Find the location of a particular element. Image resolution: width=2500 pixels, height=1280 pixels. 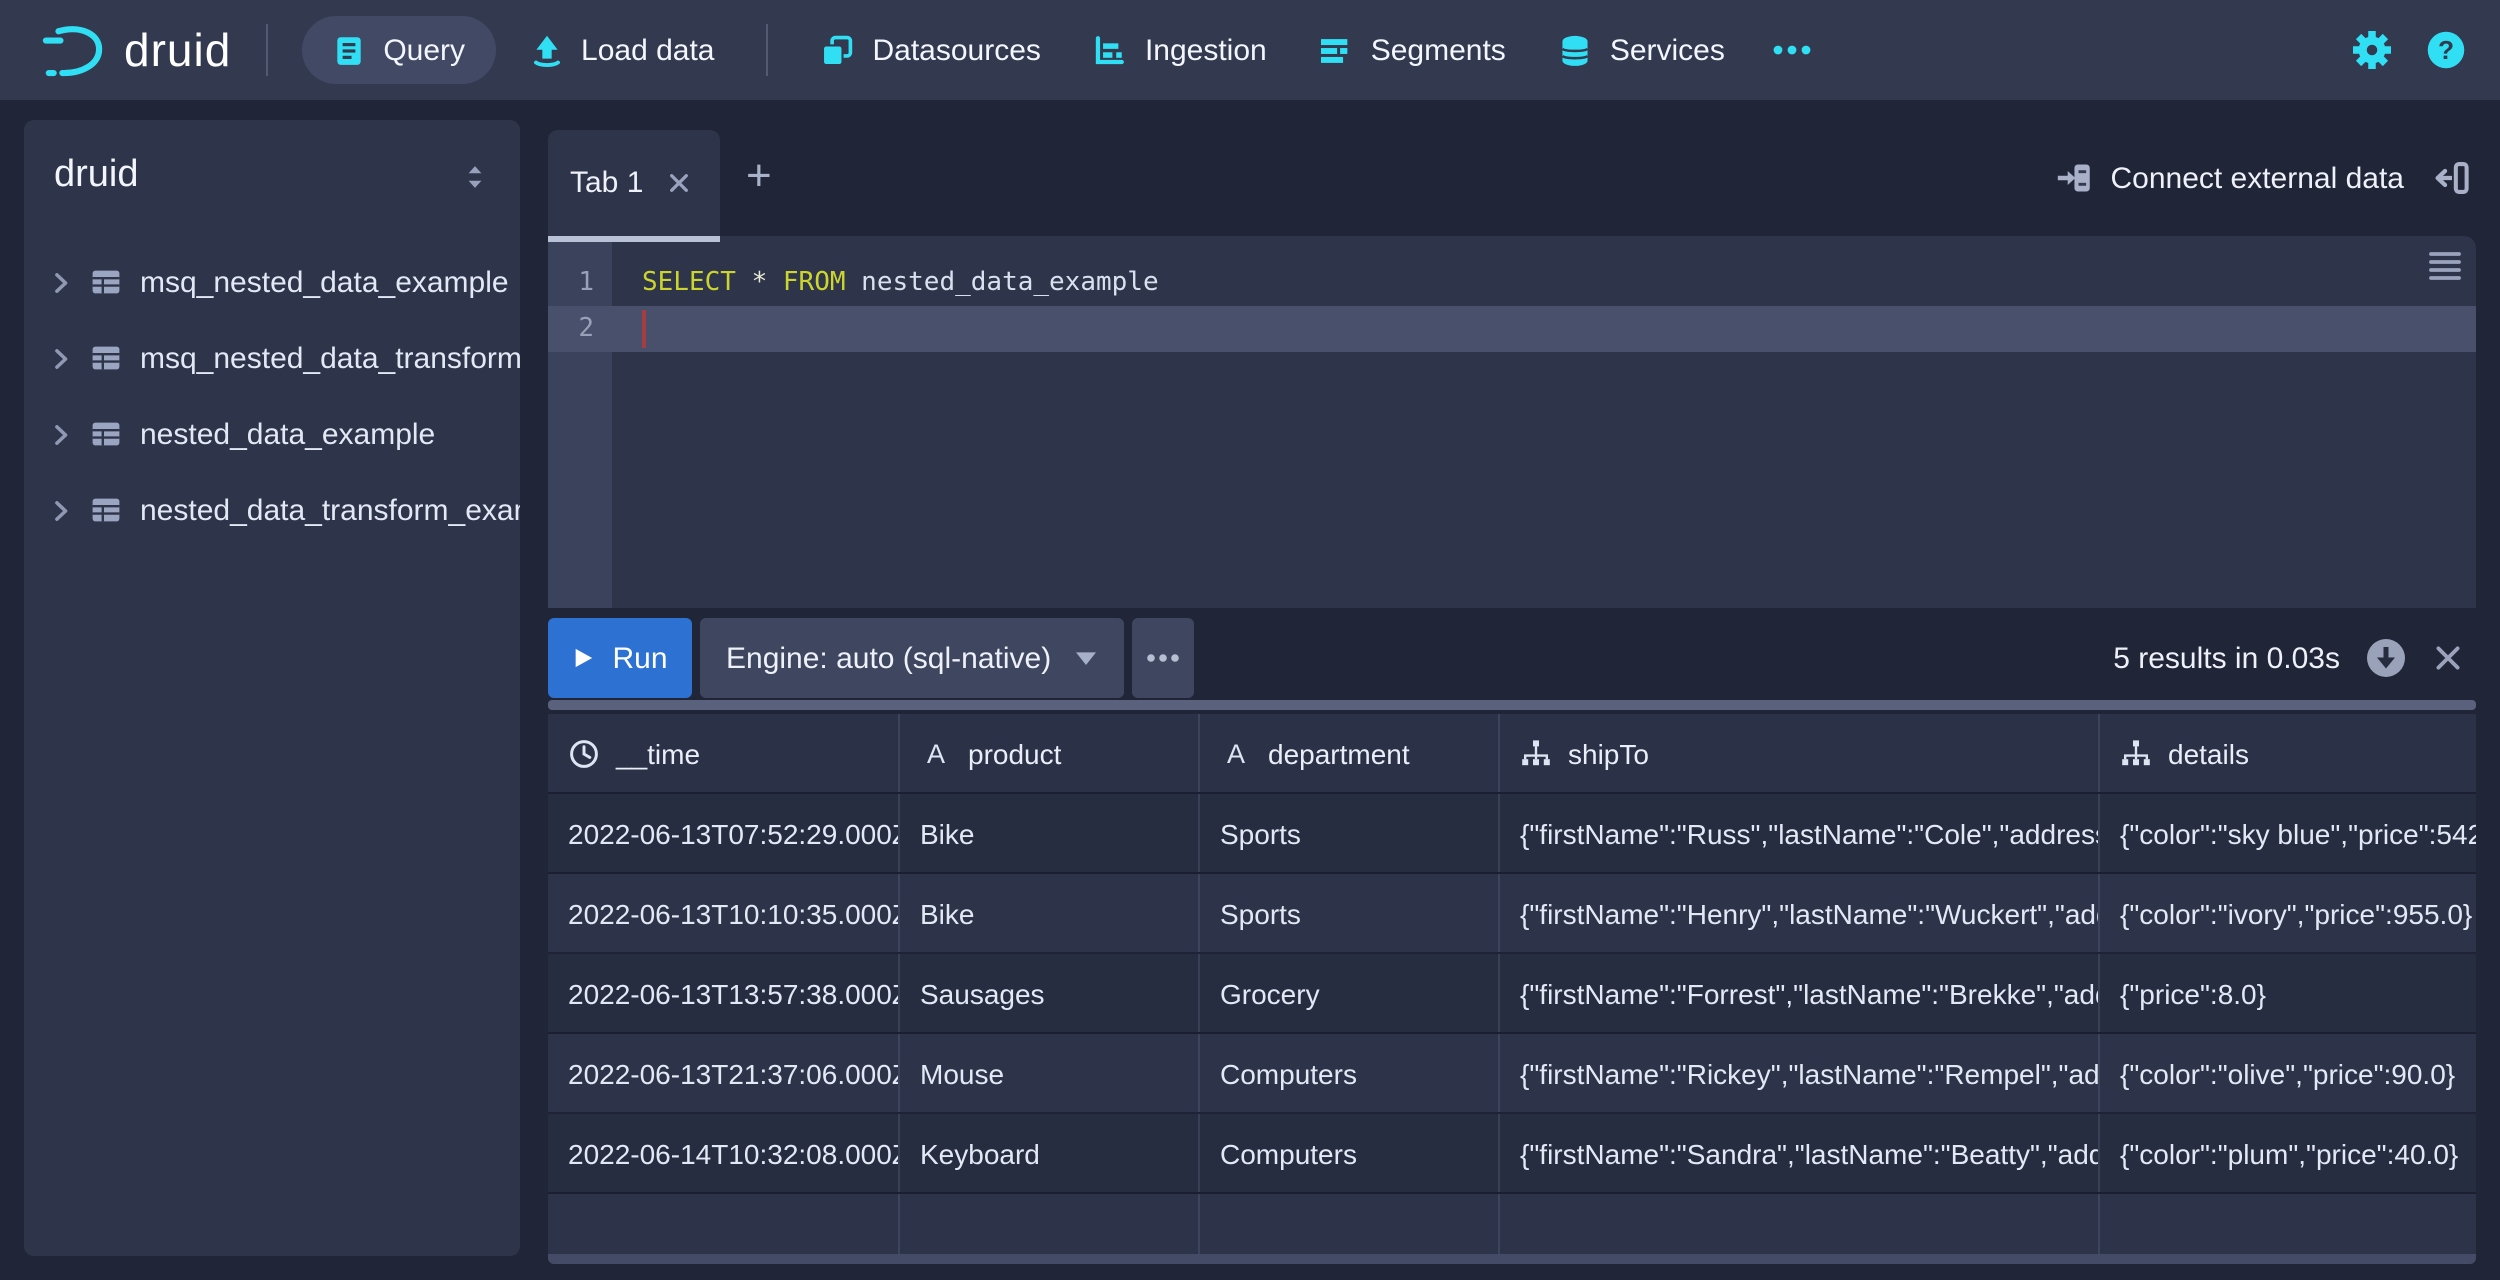

string-icon: A is located at coordinates (1236, 753).